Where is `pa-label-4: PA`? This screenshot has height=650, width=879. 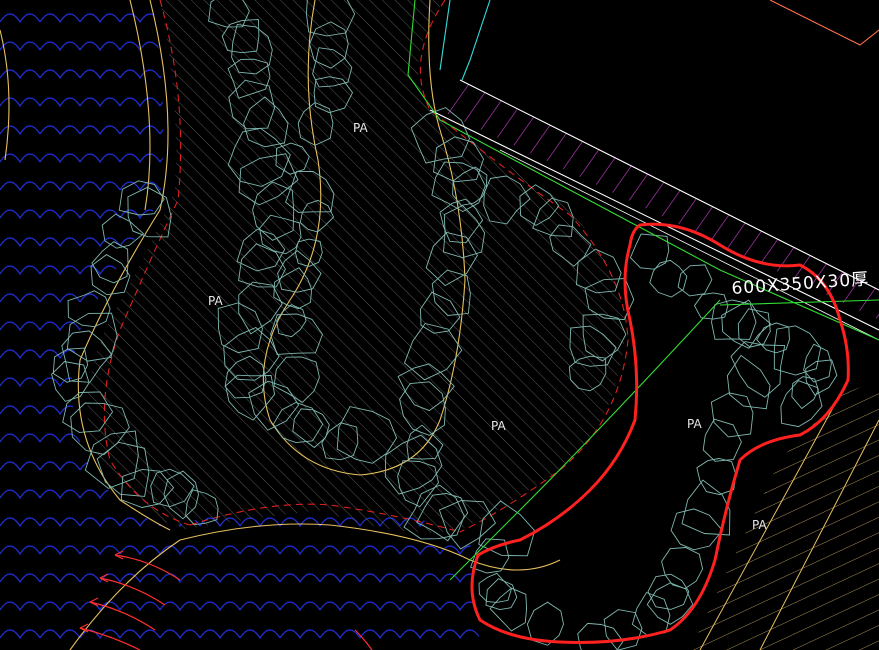 pa-label-4: PA is located at coordinates (694, 424).